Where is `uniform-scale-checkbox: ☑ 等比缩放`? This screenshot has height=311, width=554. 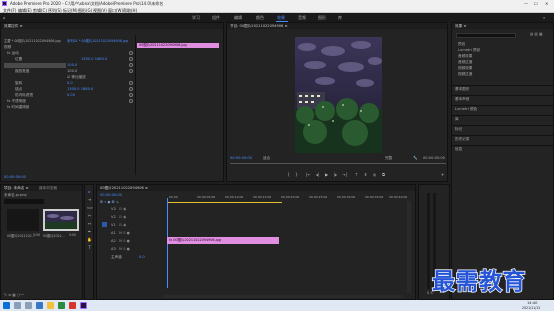 uniform-scale-checkbox: ☑ 等比缩放 is located at coordinates (76, 77).